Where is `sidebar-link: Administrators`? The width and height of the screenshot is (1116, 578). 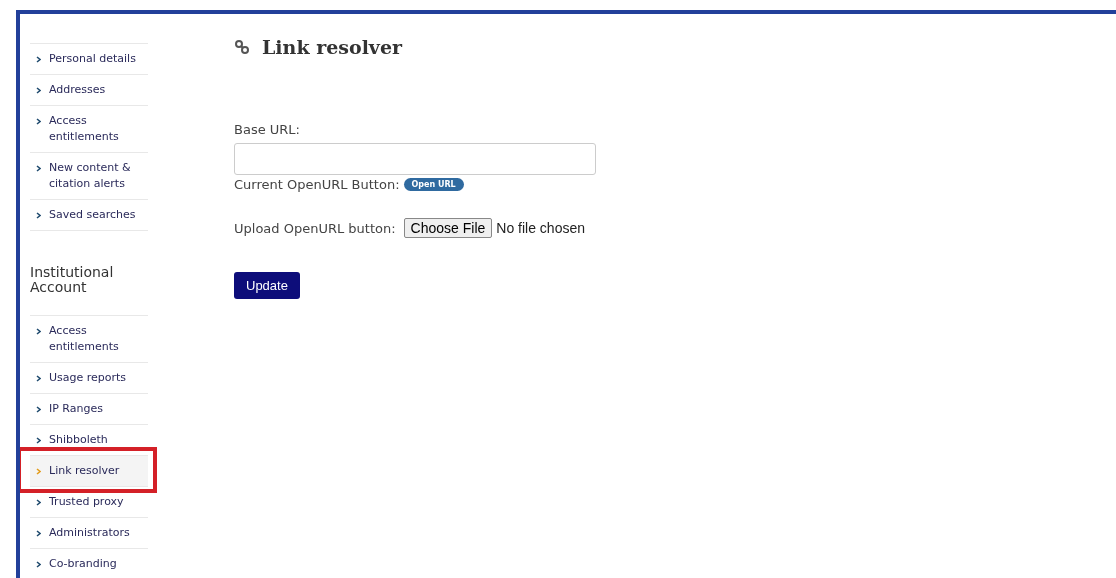 sidebar-link: Administrators is located at coordinates (89, 532).